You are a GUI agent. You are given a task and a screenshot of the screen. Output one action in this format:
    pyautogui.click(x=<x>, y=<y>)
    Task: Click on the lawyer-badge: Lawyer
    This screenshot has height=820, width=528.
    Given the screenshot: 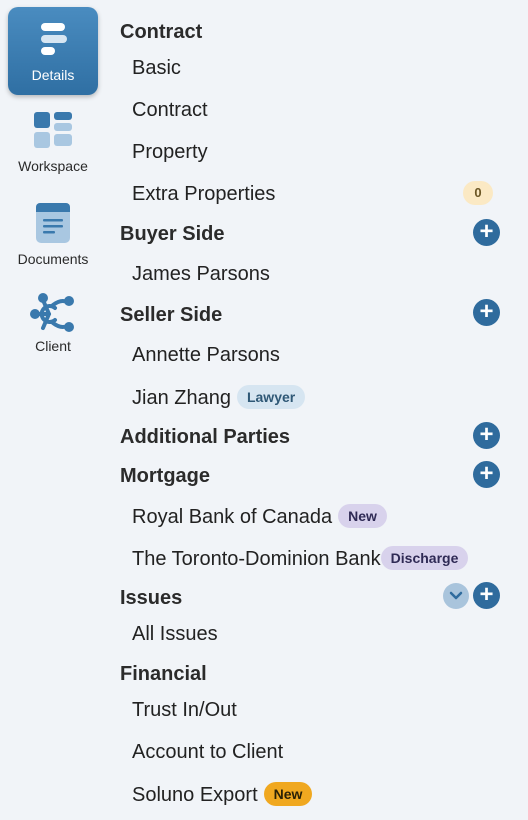 What is the action you would take?
    pyautogui.click(x=271, y=397)
    